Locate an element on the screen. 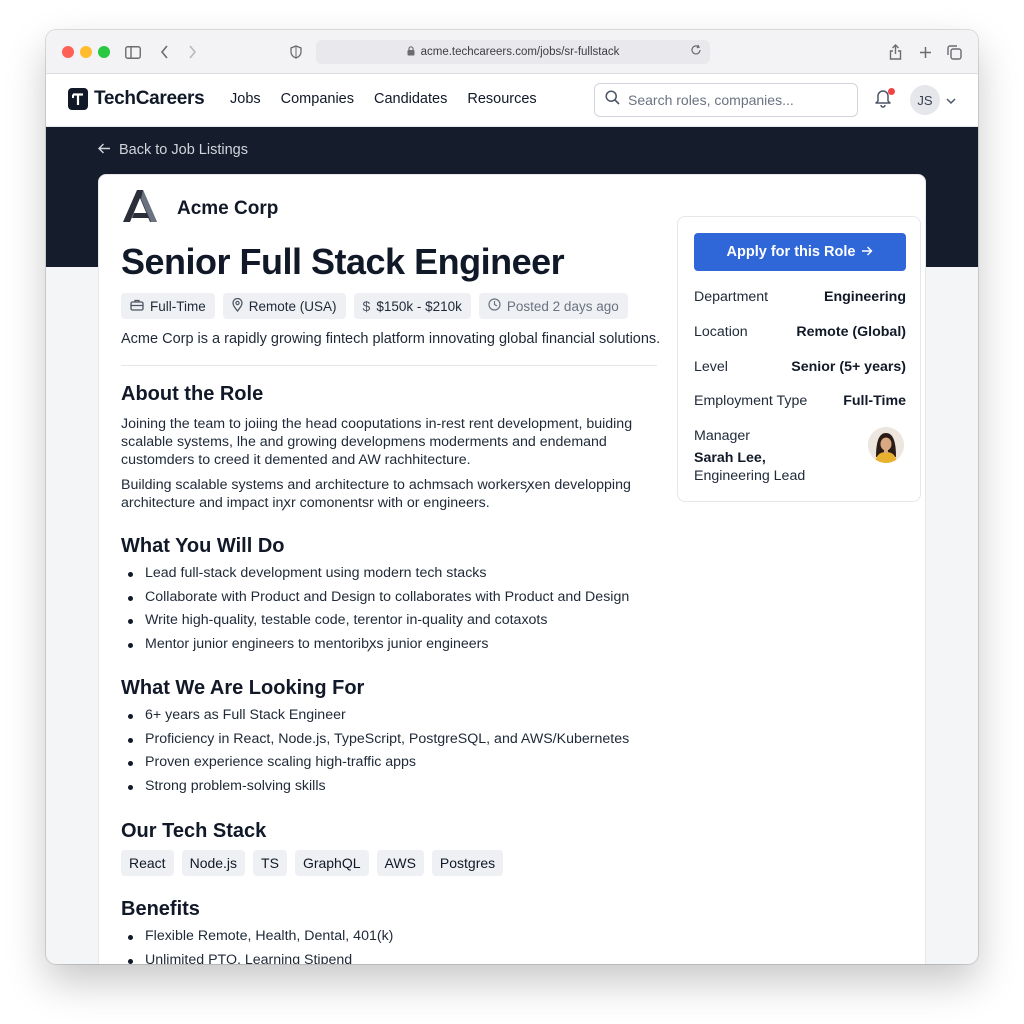 This screenshot has height=1024, width=1024. list-item: 6+ years as Full Stack Engineer is located at coordinates (401, 716).